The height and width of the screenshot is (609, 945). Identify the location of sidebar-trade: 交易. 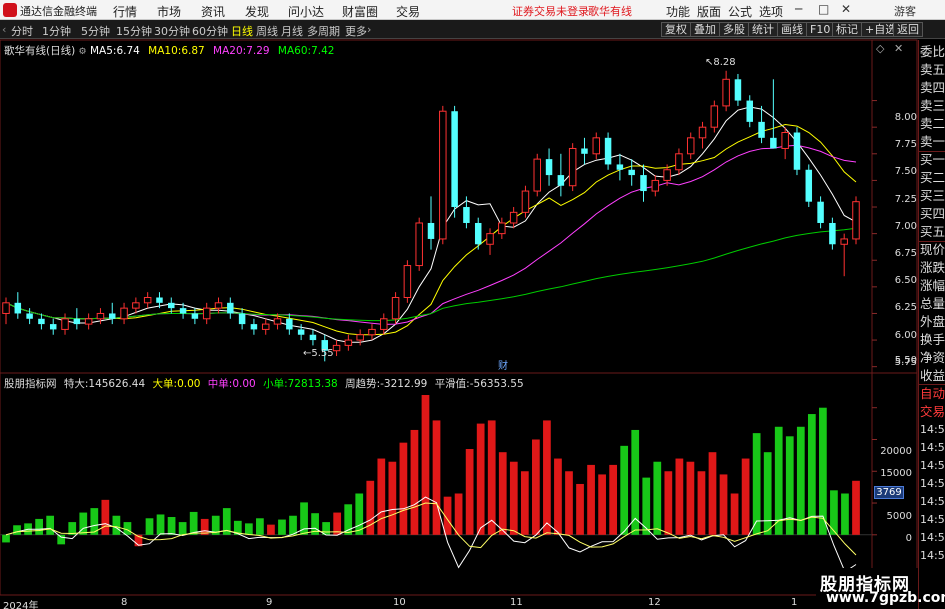
(932, 412).